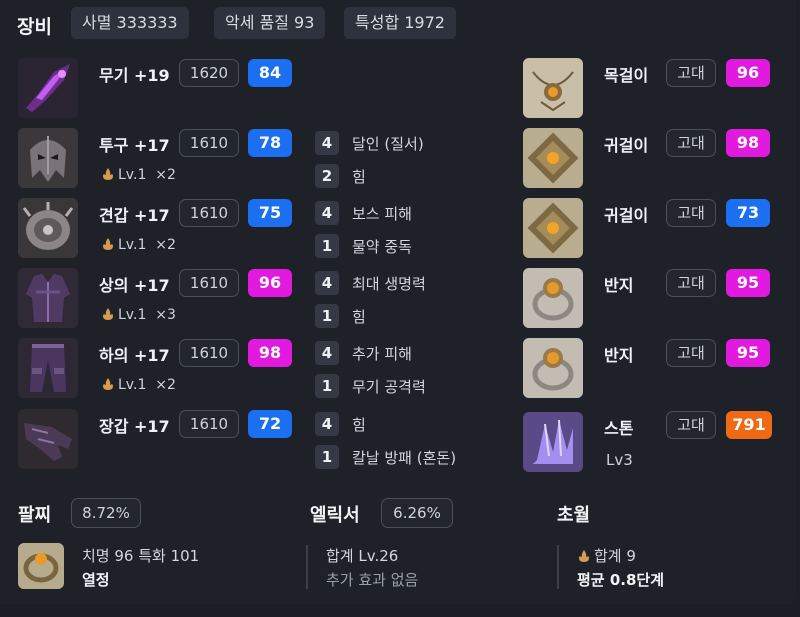 The width and height of the screenshot is (800, 617). I want to click on quality-badge: 98, so click(748, 143).